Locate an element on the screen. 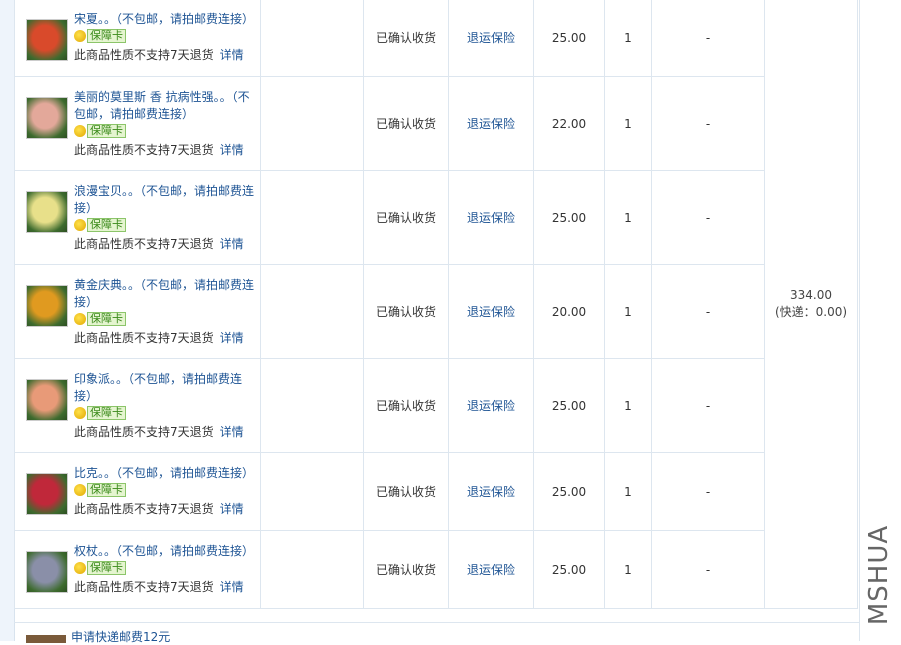 This screenshot has height=645, width=901. product-title-link: 比克。。（不包邮，请拍邮费连接） is located at coordinates (164, 473).